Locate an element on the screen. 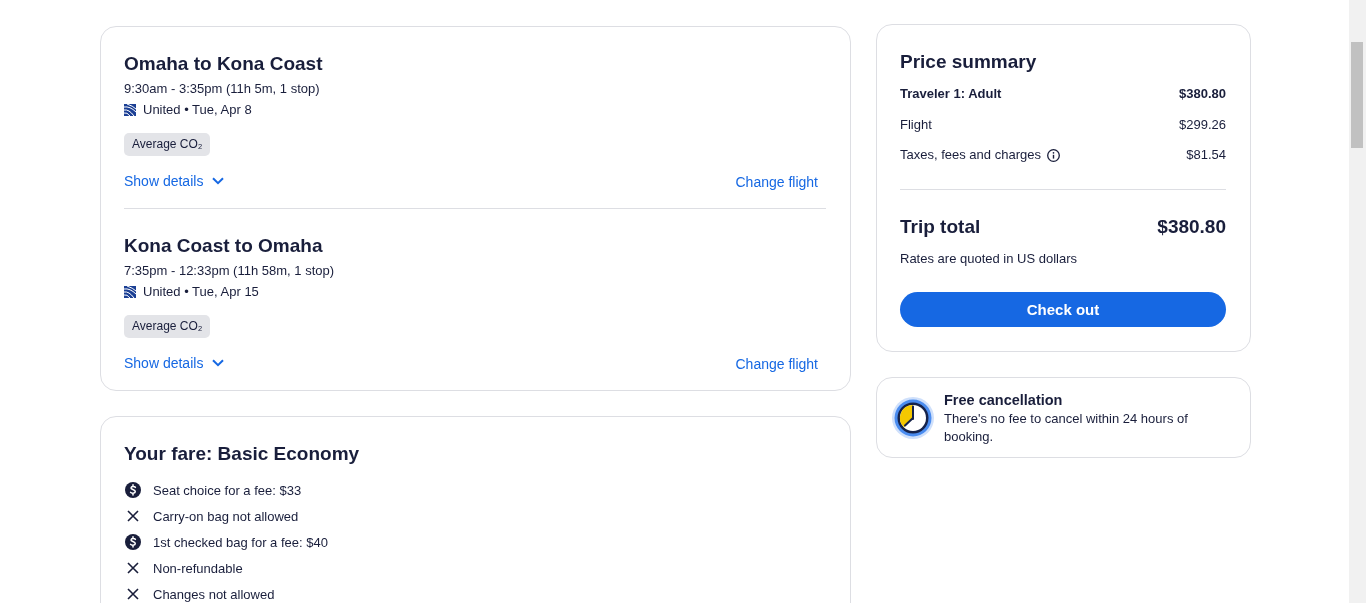  price-amount: $380.80 is located at coordinates (1202, 94).